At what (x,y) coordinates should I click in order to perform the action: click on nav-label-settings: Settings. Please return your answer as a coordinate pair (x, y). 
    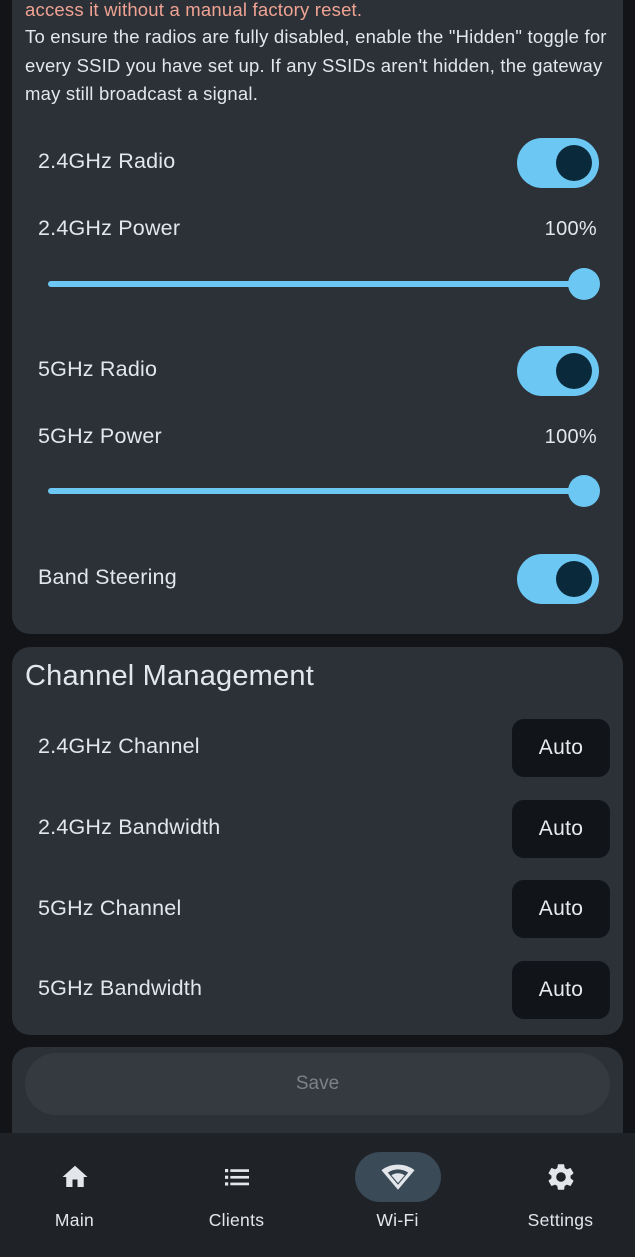
    Looking at the image, I should click on (560, 1220).